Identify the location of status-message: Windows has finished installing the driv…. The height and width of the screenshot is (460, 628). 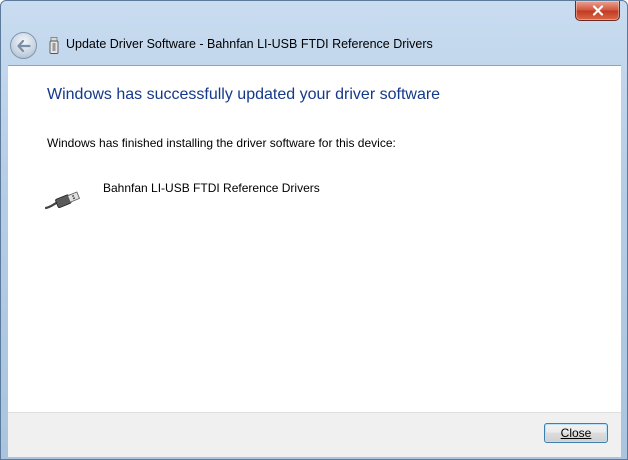
(221, 143).